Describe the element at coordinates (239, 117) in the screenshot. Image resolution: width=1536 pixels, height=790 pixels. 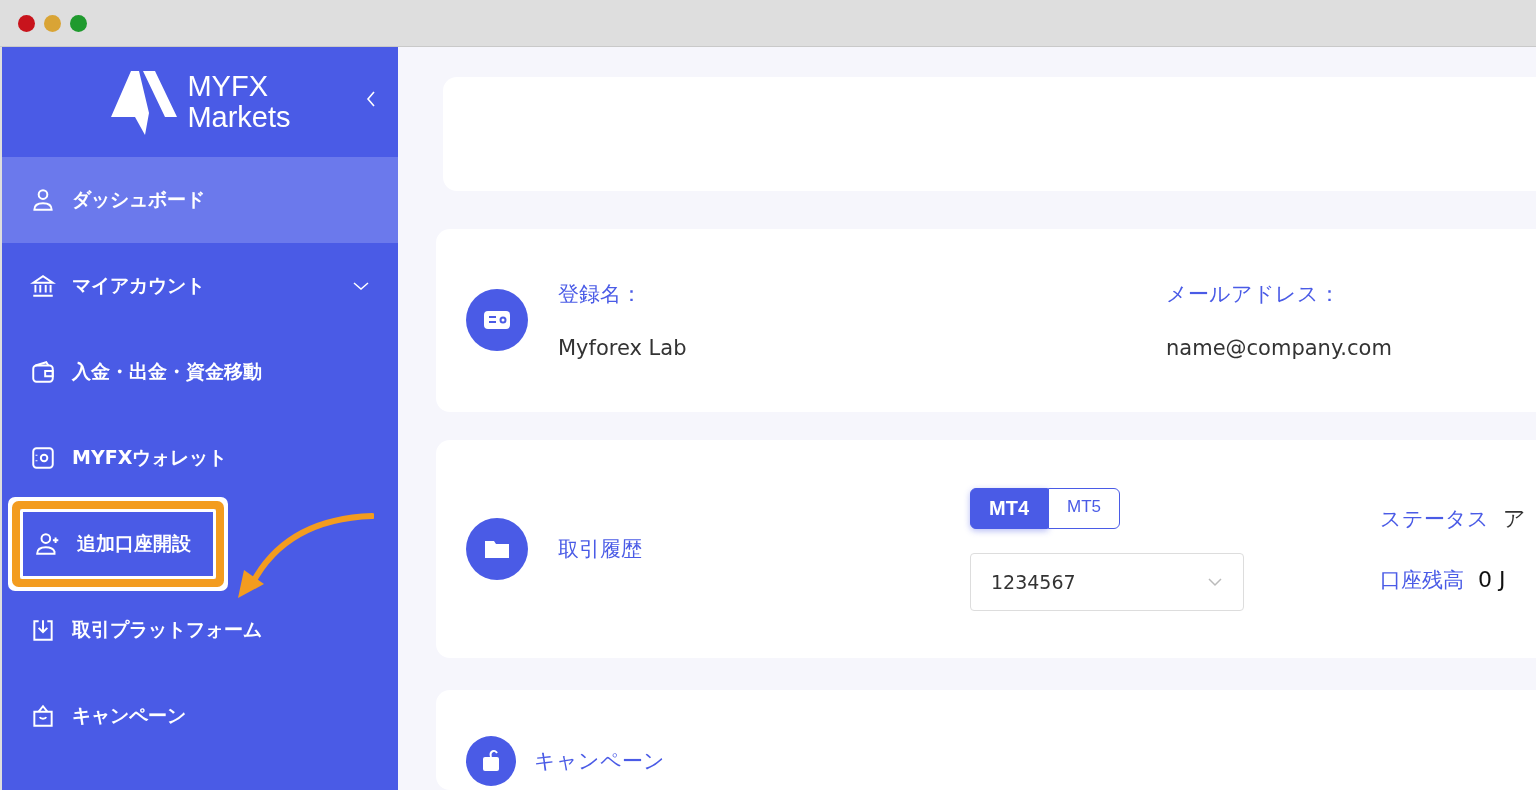
I see `brand-name: Markets` at that location.